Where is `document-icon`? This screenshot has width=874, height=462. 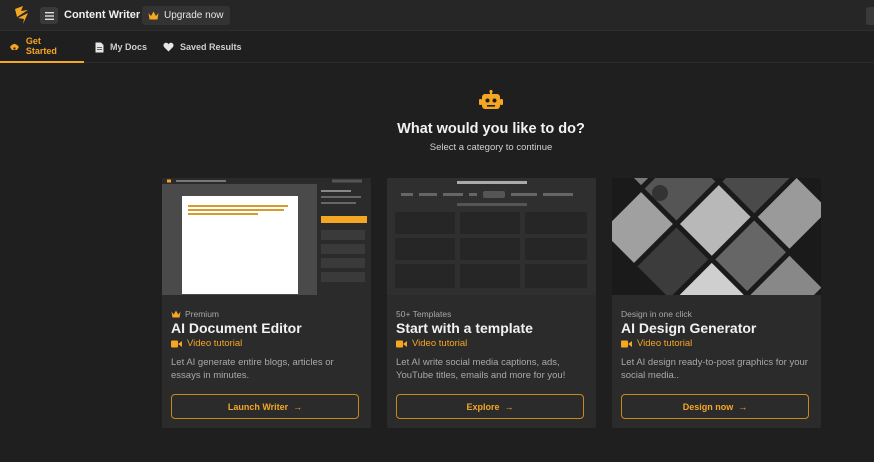
document-icon is located at coordinates (99, 47).